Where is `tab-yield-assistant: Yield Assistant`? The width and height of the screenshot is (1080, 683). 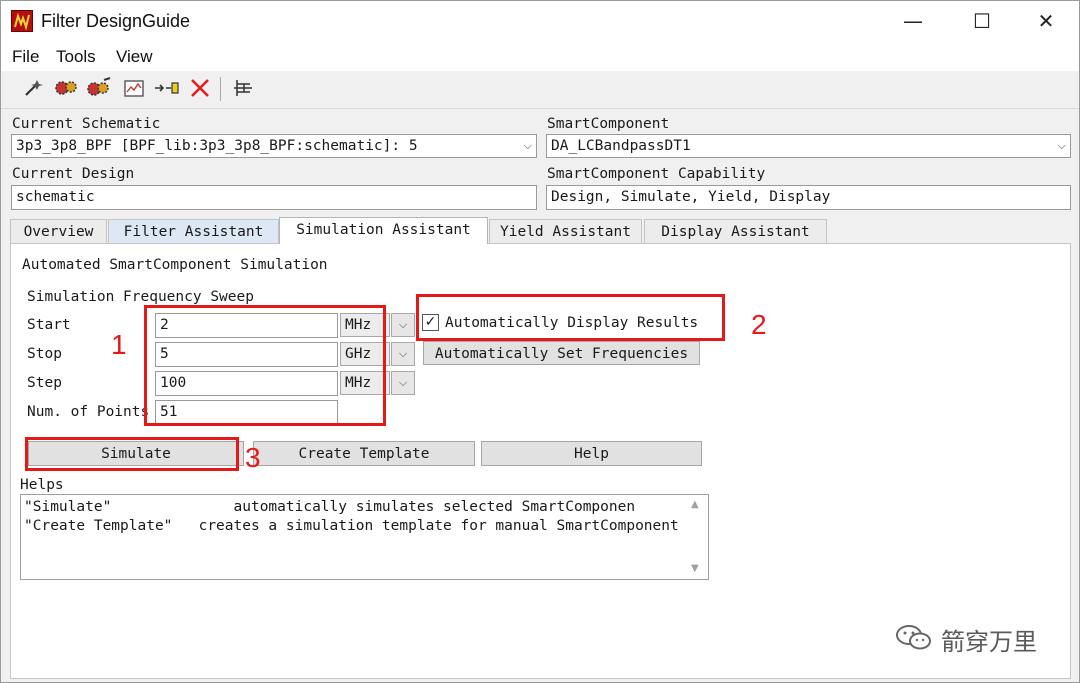 tab-yield-assistant: Yield Assistant is located at coordinates (565, 231).